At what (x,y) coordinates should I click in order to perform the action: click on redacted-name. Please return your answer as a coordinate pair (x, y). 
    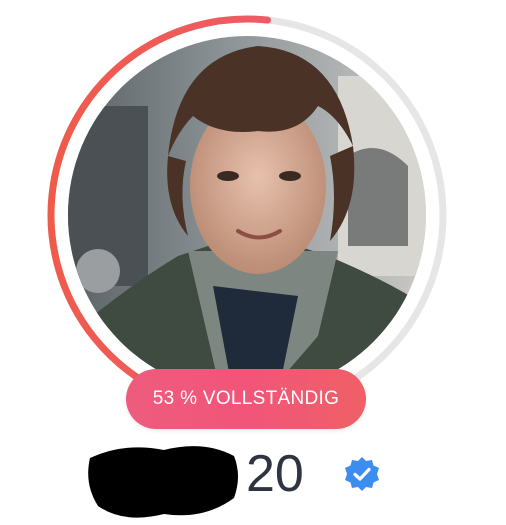
    Looking at the image, I should click on (163, 482).